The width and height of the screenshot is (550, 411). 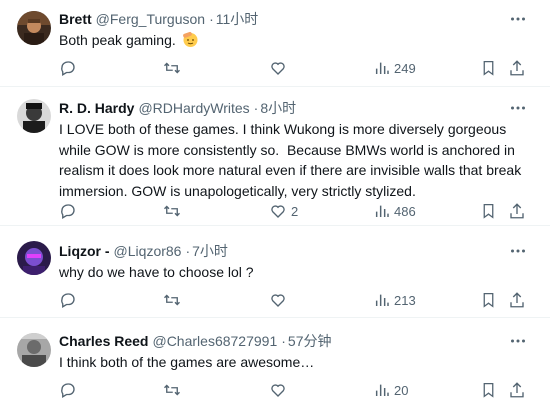 I want to click on views-button: 486, so click(x=395, y=211).